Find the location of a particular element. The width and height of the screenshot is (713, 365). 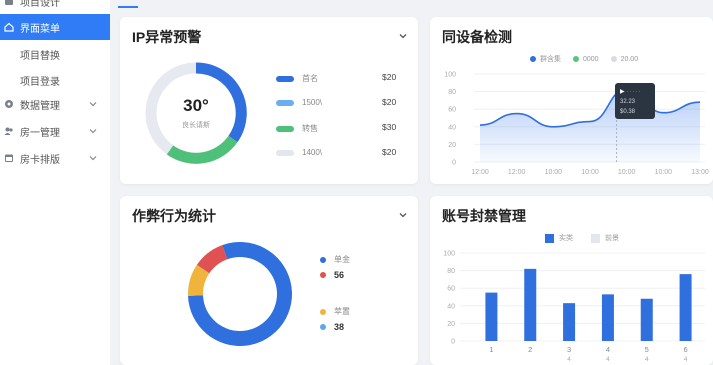

legend-value: 56 is located at coordinates (339, 275).